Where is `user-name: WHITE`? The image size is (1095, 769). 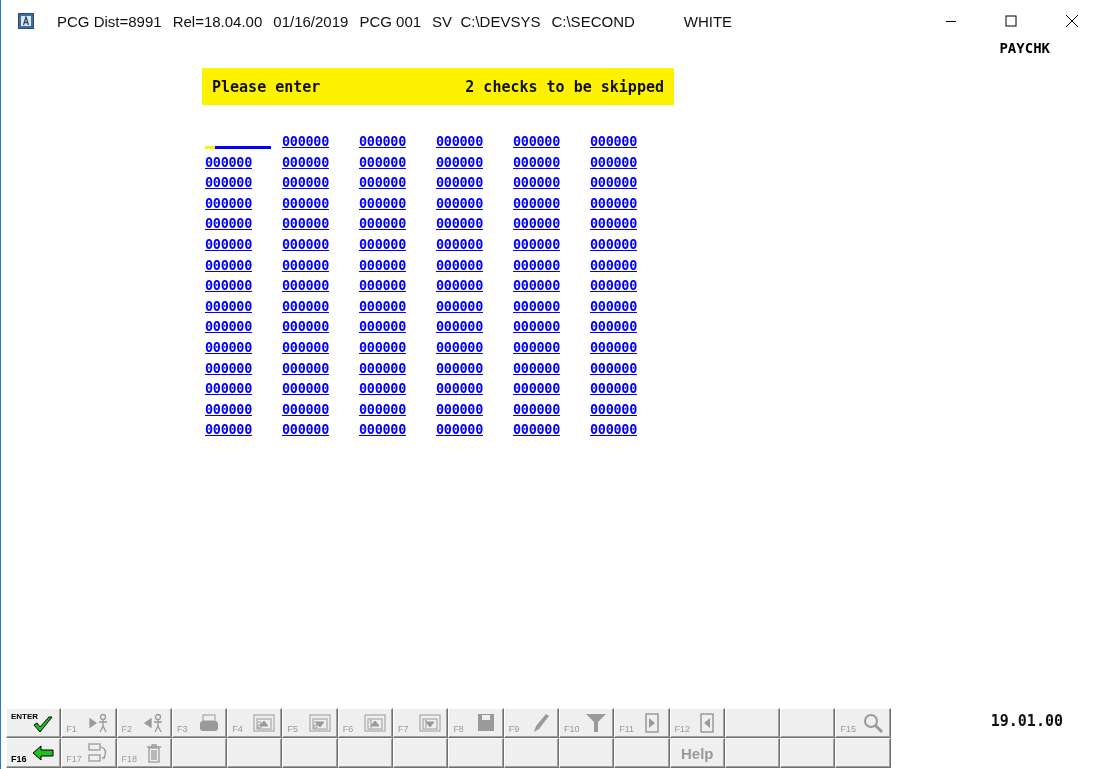 user-name: WHITE is located at coordinates (708, 21).